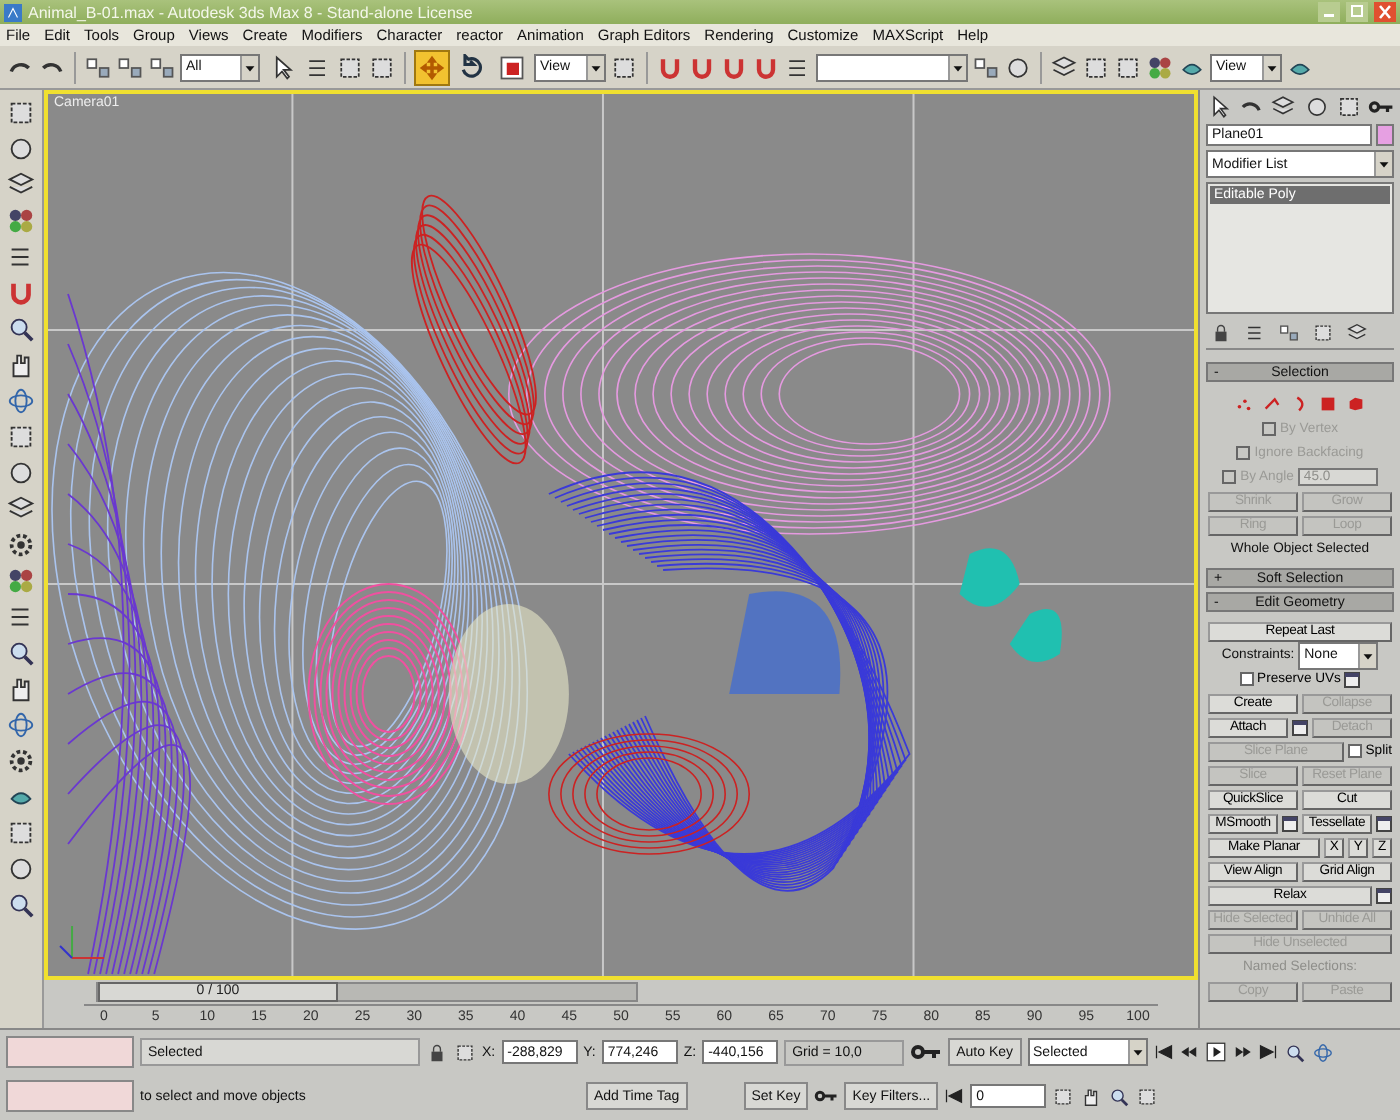 The image size is (1400, 1120). I want to click on next-frame-icon, so click(1241, 1052).